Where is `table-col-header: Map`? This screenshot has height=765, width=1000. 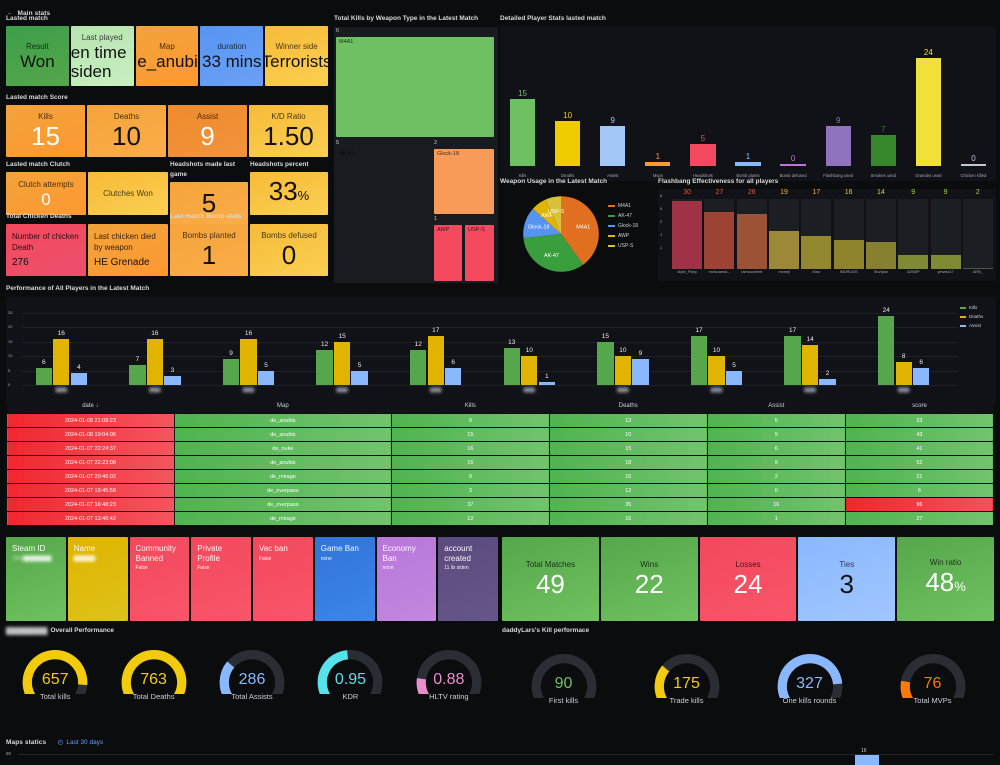
table-col-header: Map is located at coordinates (283, 407).